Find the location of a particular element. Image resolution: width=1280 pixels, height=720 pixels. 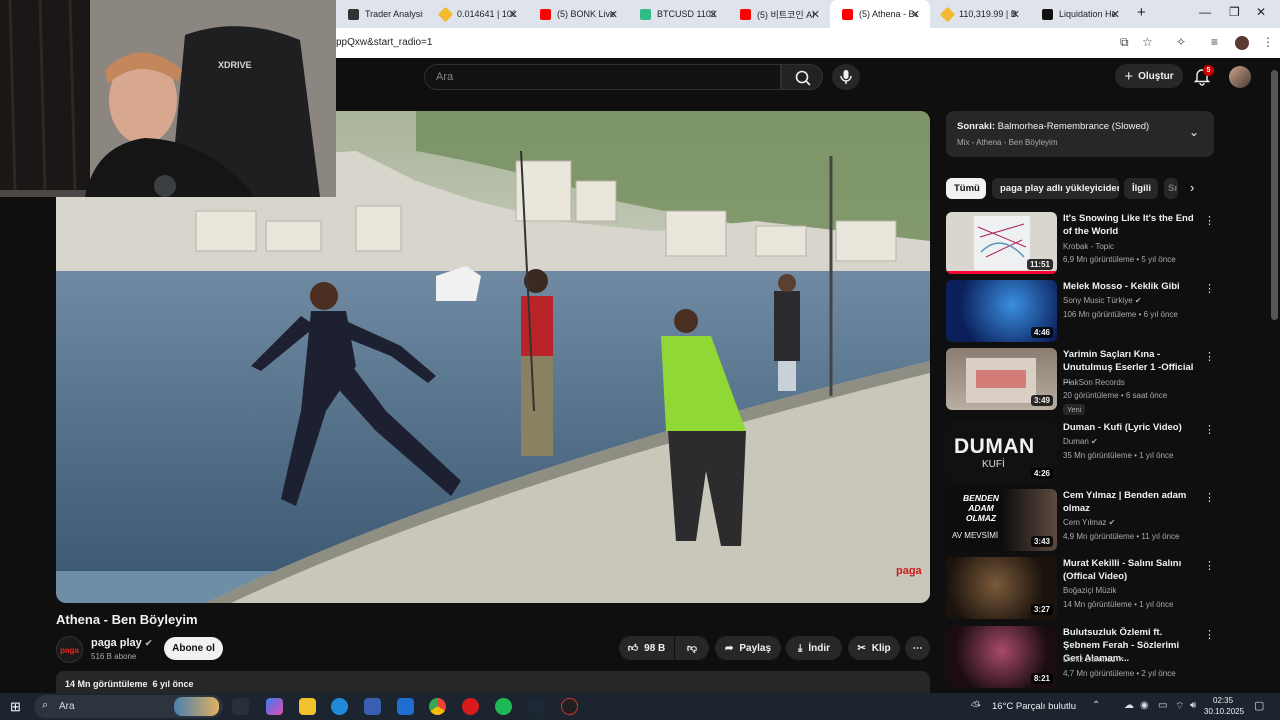

file-explorer-icon is located at coordinates (307, 706).